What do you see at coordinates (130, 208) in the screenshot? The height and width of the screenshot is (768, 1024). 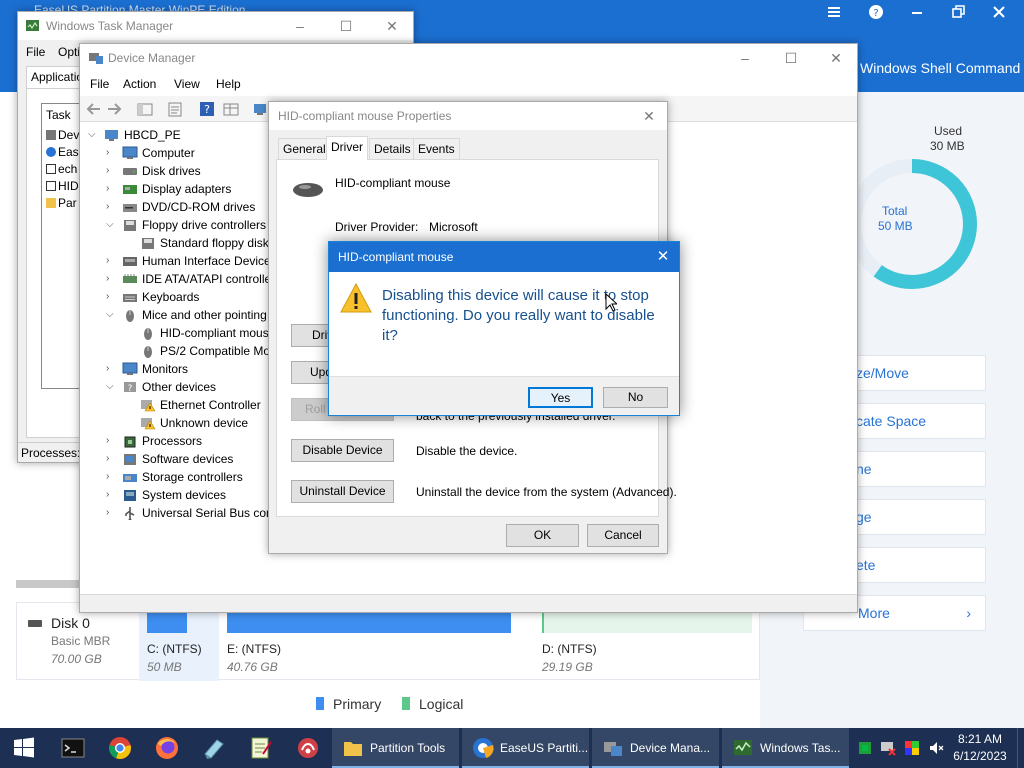 I see `dvd-drive-icon` at bounding box center [130, 208].